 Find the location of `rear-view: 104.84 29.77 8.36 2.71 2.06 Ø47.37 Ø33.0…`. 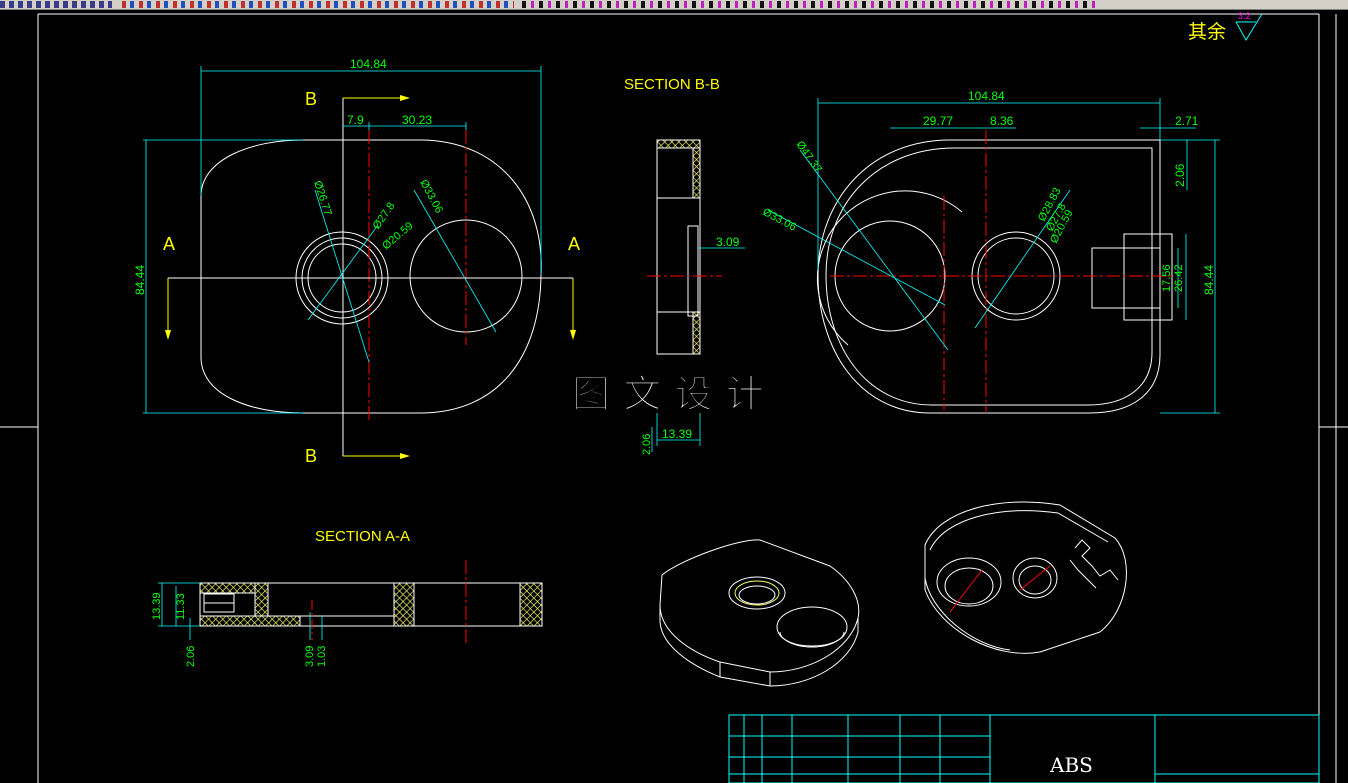

rear-view: 104.84 29.77 8.36 2.71 2.06 Ø47.37 Ø33.0… is located at coordinates (990, 251).